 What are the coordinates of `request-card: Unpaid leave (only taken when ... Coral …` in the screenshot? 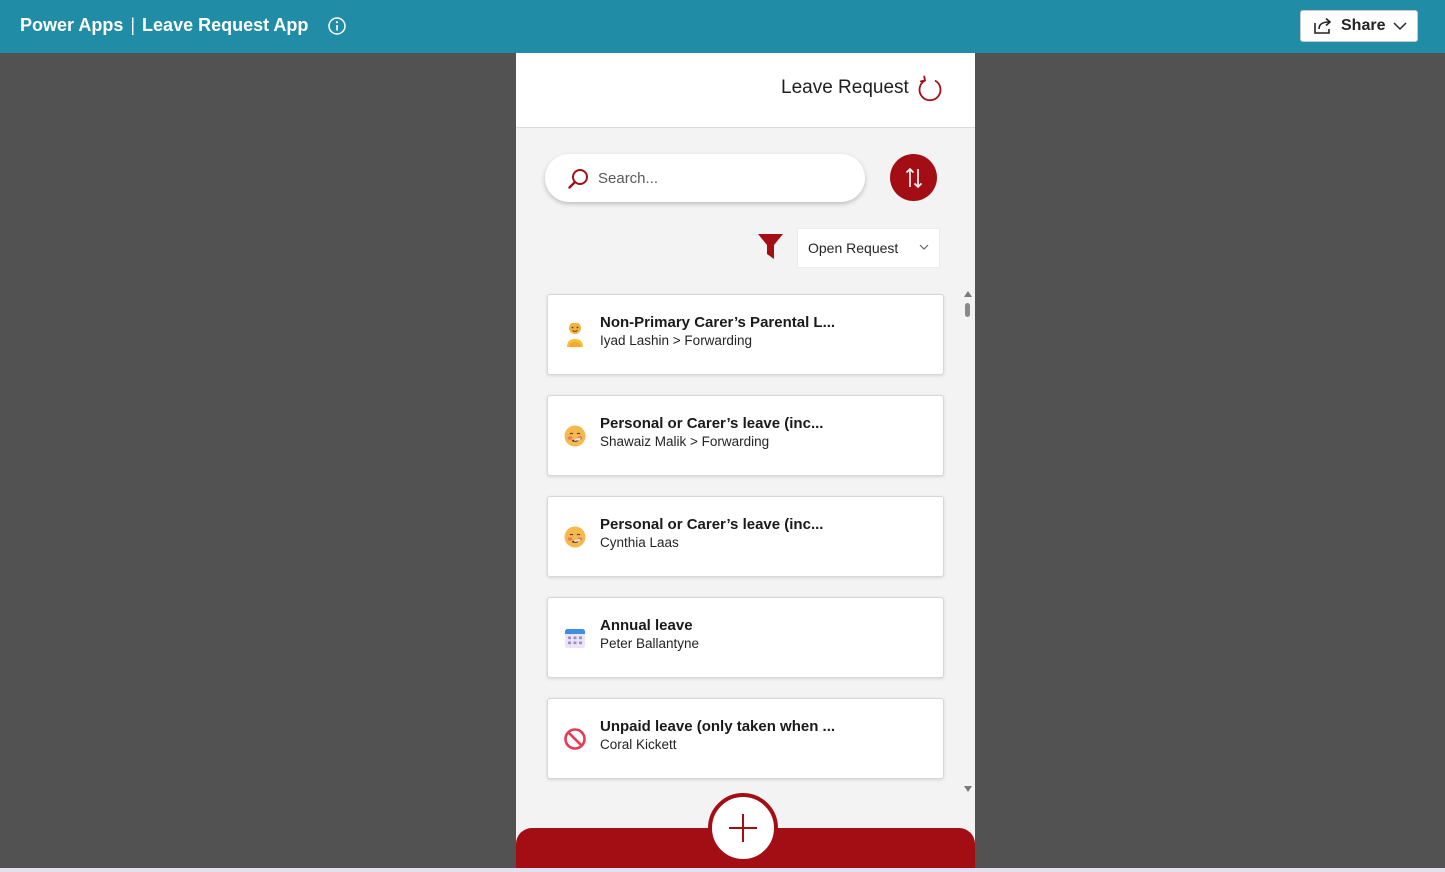 It's located at (745, 738).